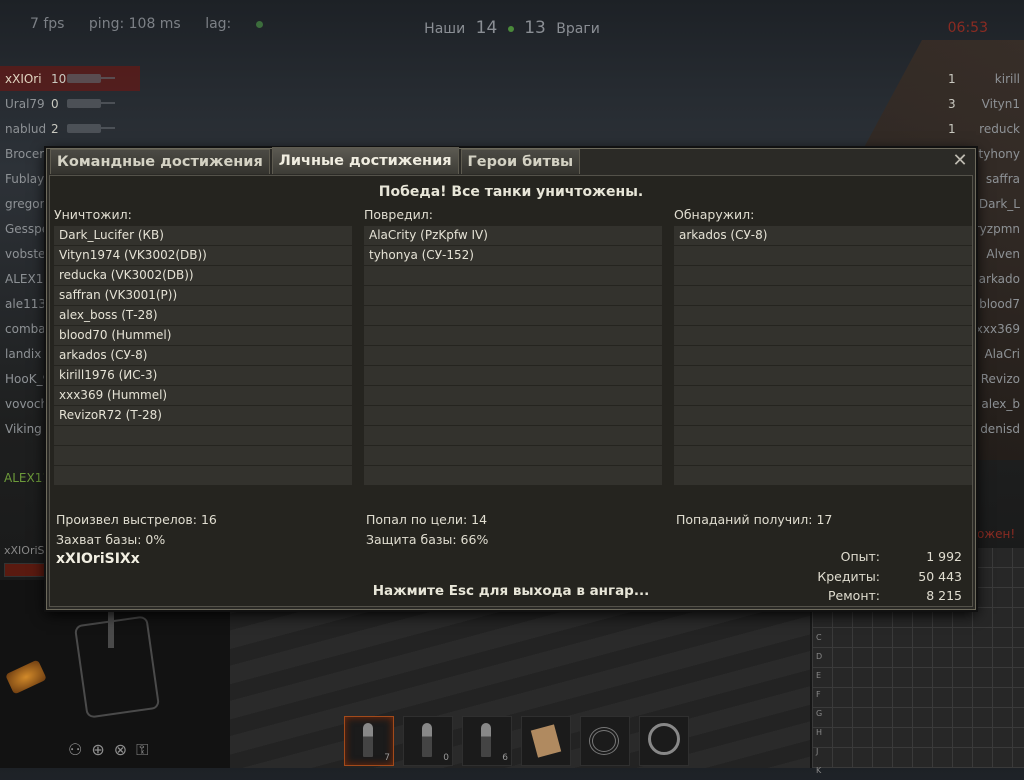 The image size is (1024, 780). What do you see at coordinates (817, 751) in the screenshot?
I see `minimap-row-letter: J` at bounding box center [817, 751].